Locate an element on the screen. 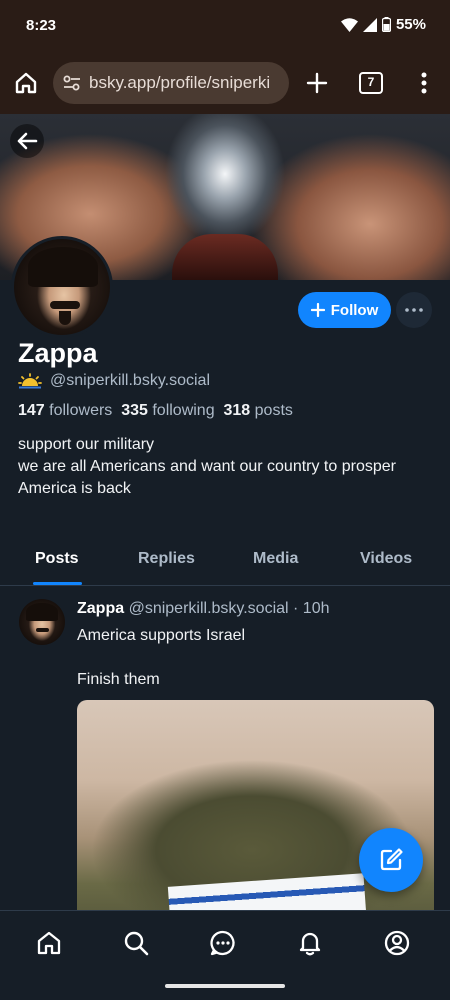  status-icons: 55% is located at coordinates (383, 24).